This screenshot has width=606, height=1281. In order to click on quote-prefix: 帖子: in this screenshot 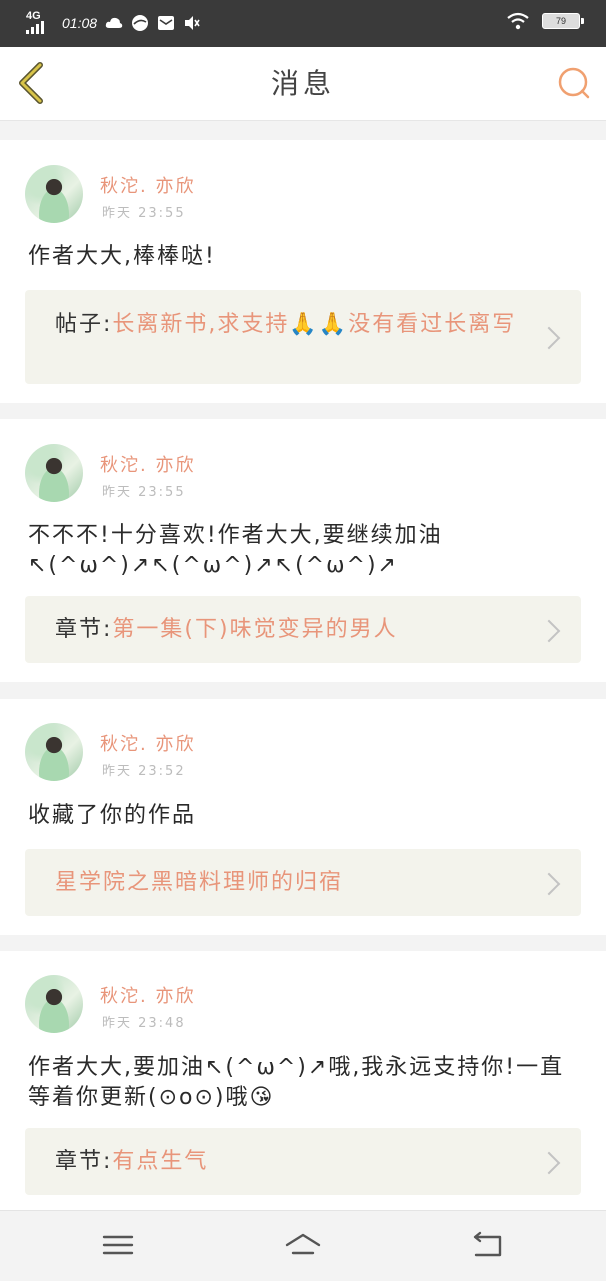, I will do `click(84, 324)`.